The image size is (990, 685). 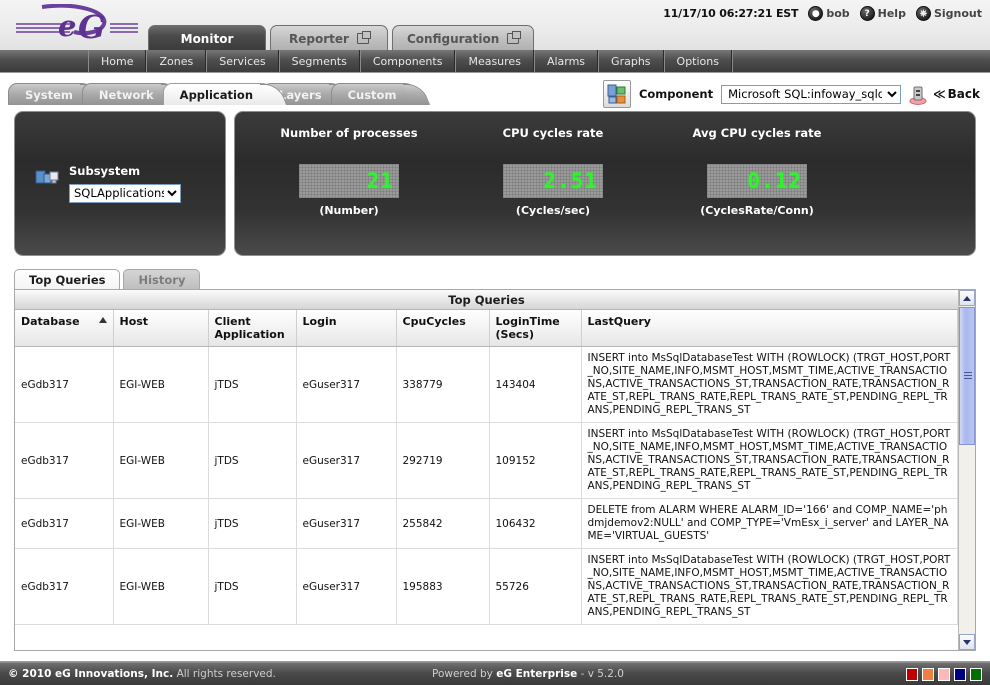 I want to click on scrollbar-thumb, so click(x=967, y=376).